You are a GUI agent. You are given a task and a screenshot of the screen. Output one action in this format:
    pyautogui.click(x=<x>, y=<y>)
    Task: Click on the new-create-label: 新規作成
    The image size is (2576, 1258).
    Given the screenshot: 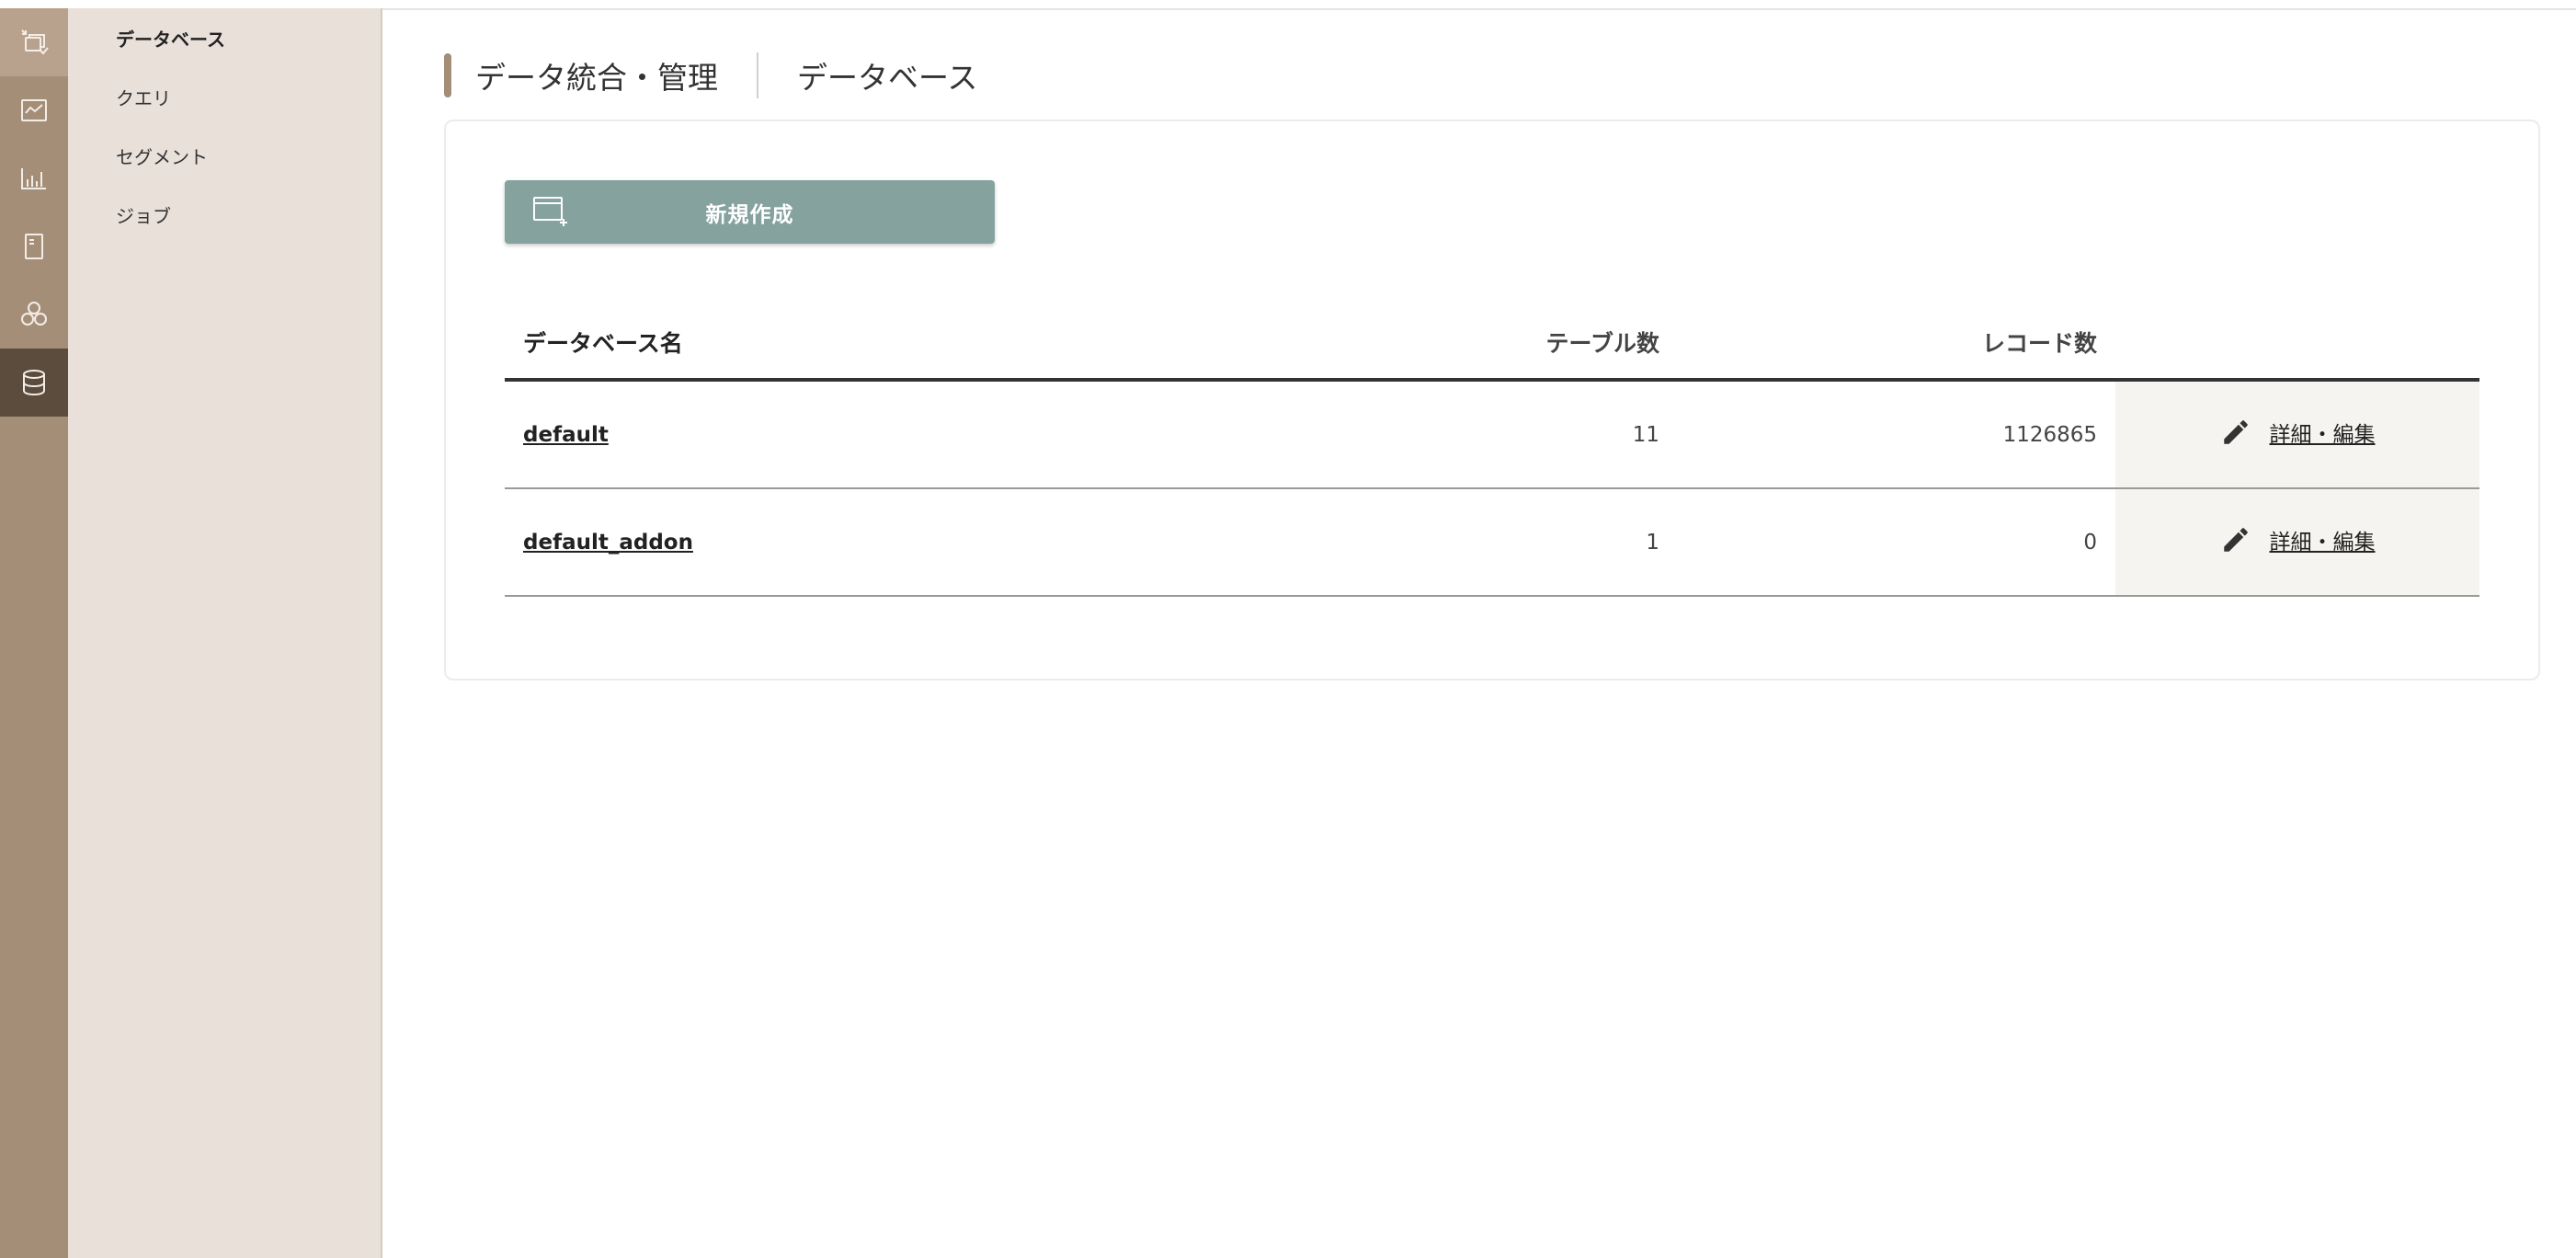 What is the action you would take?
    pyautogui.click(x=749, y=215)
    